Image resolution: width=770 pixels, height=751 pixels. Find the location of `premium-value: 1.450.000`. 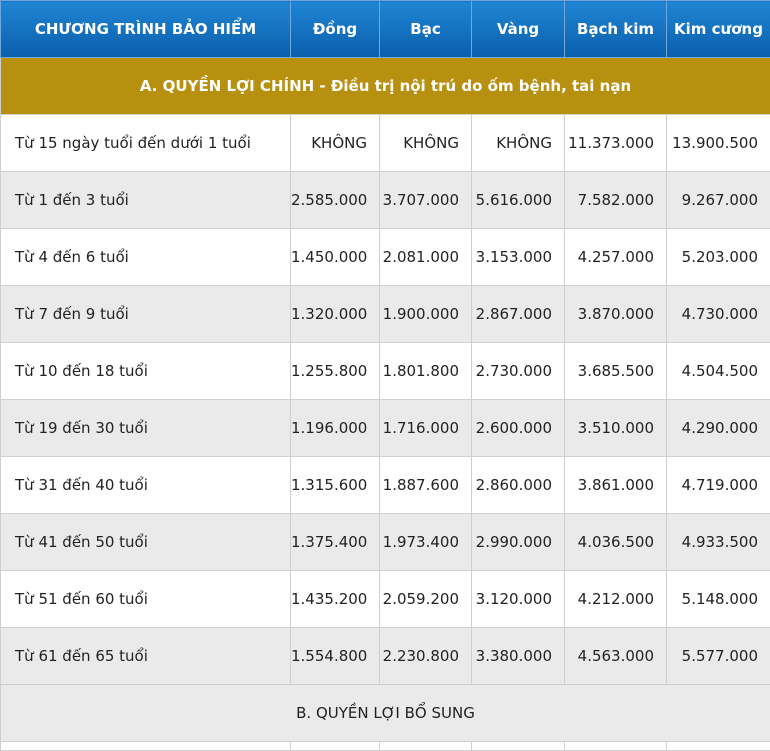

premium-value: 1.450.000 is located at coordinates (335, 257).